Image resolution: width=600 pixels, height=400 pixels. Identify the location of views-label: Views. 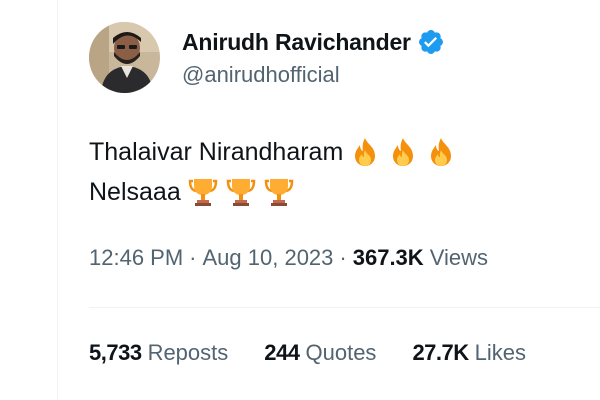
(458, 257).